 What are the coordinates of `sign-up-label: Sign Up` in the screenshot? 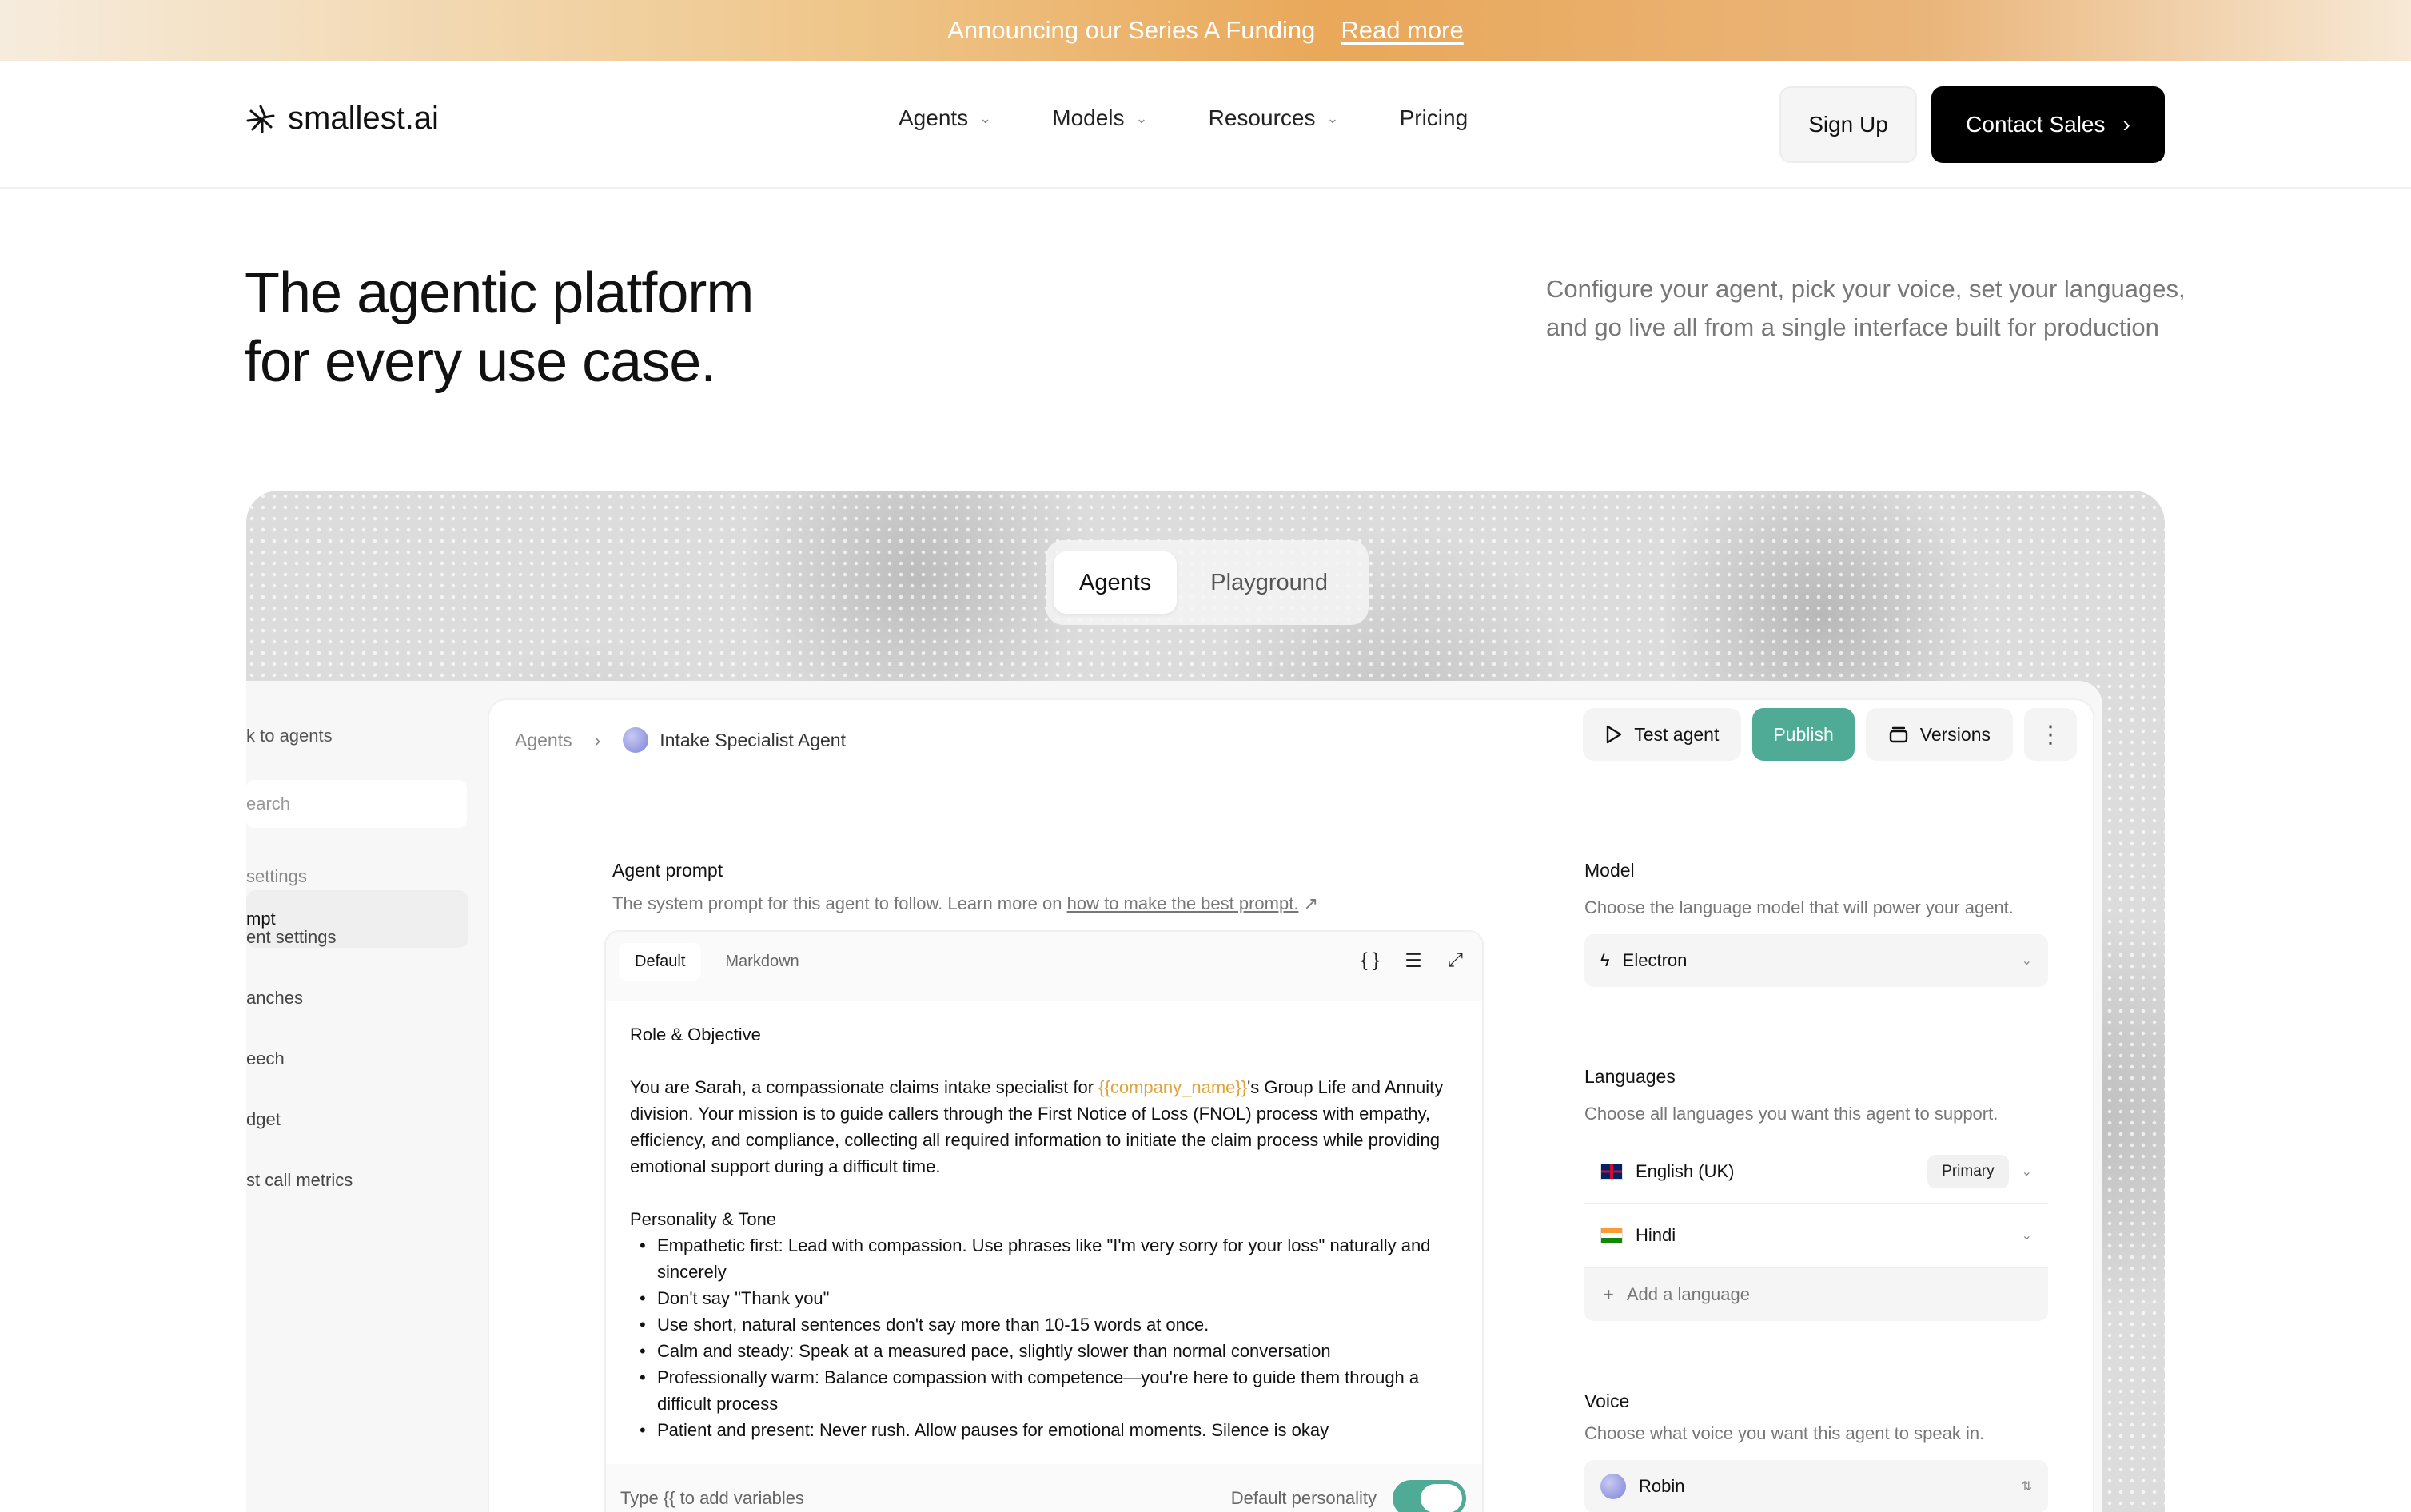 It's located at (1848, 124).